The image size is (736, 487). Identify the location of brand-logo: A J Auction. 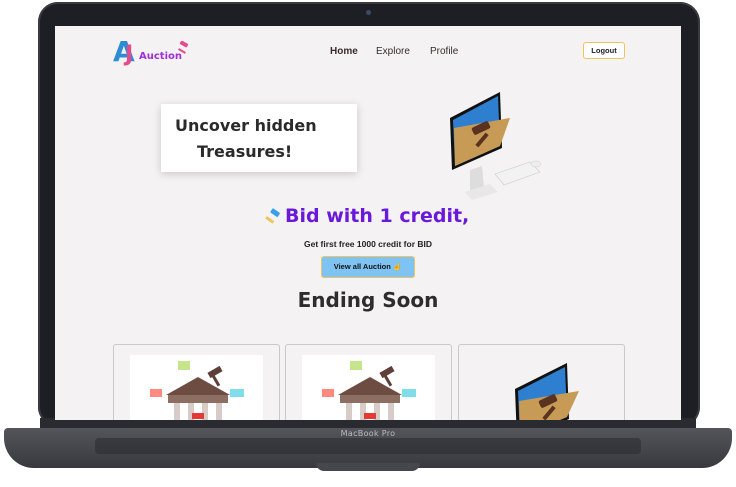
(153, 52).